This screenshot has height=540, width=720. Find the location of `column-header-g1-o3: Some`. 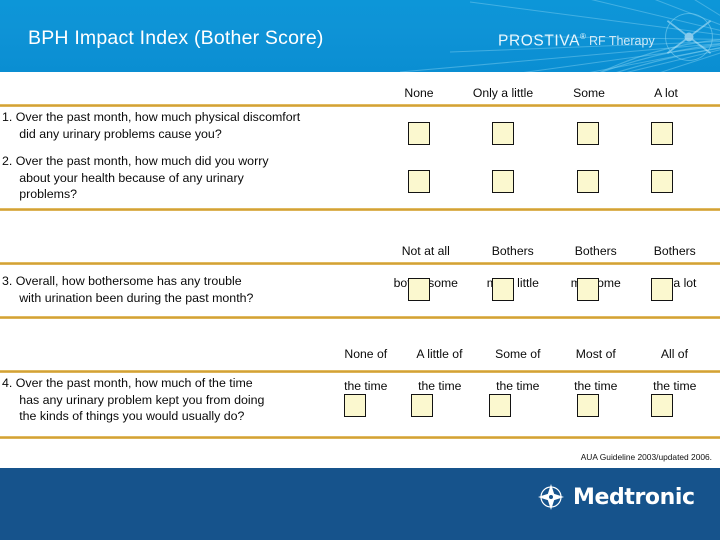

column-header-g1-o3: Some is located at coordinates (589, 93).